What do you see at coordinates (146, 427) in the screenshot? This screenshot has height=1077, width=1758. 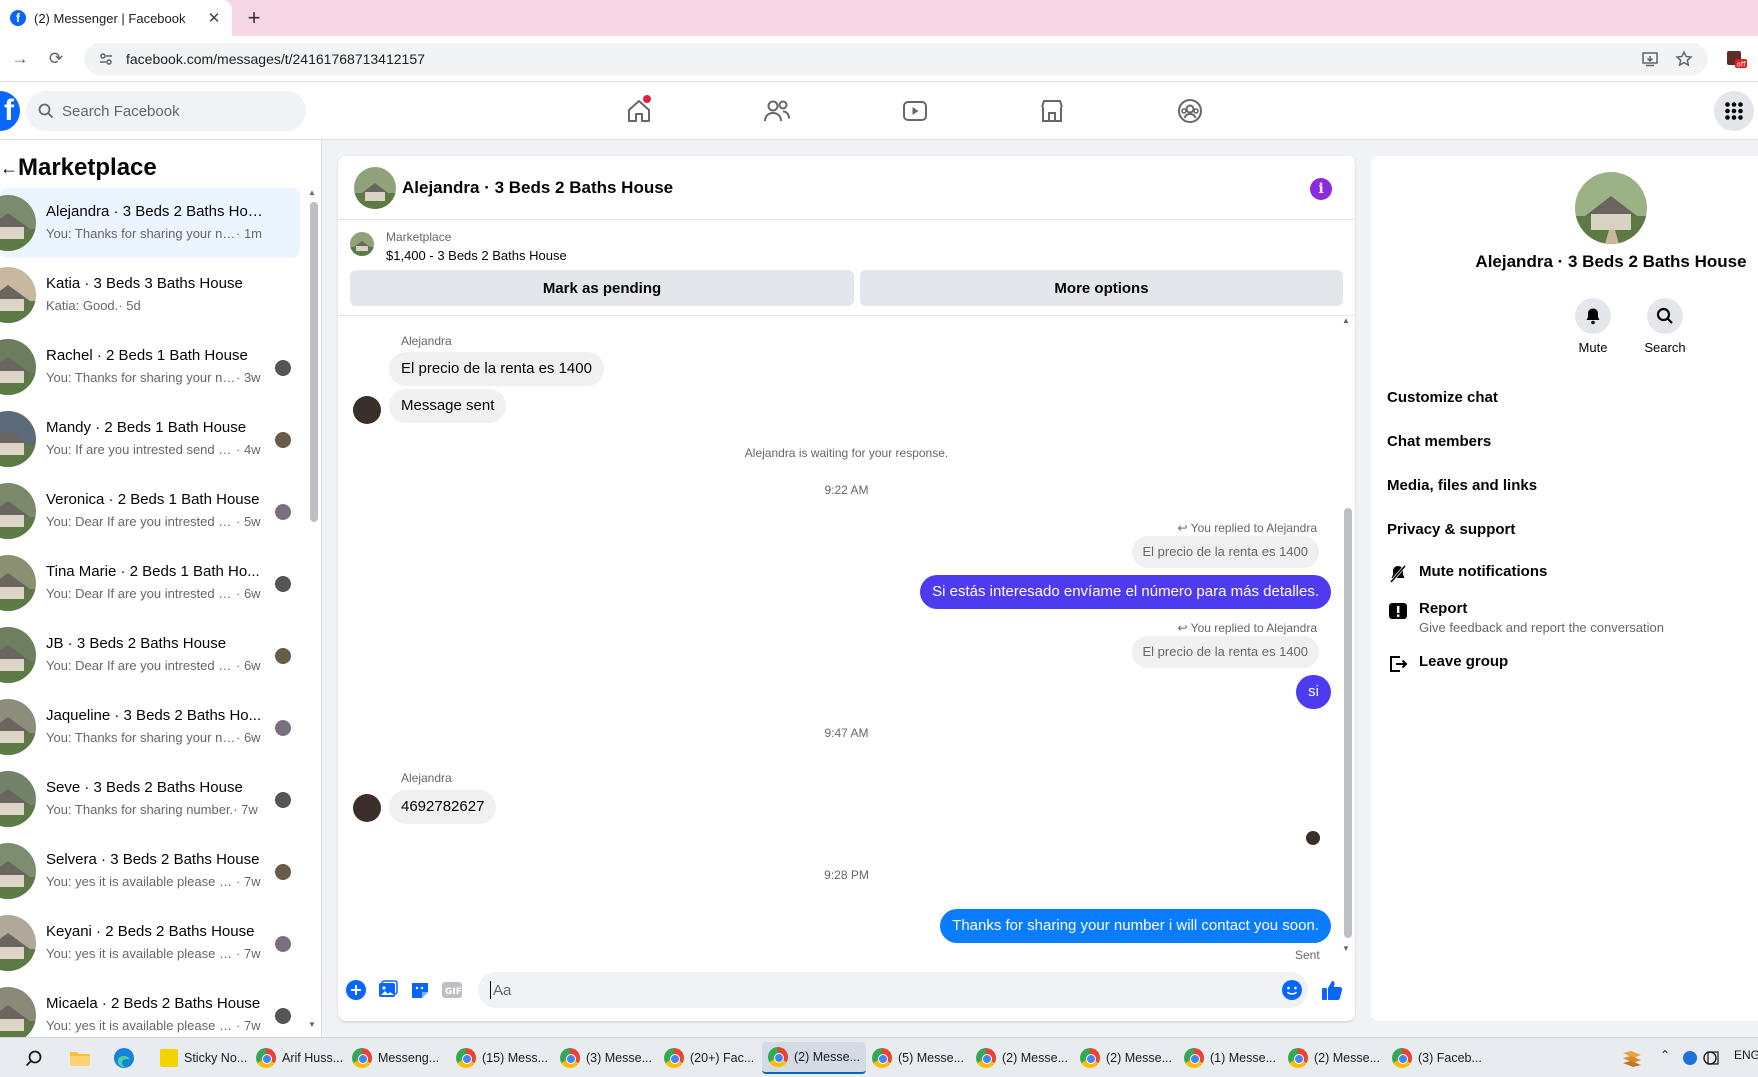 I see `conversation-title: Mandy · 2 Beds 1 Bath House` at bounding box center [146, 427].